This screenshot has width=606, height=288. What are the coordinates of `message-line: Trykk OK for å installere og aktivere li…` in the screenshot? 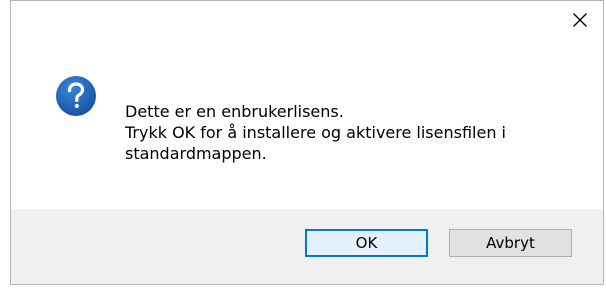 It's located at (315, 132).